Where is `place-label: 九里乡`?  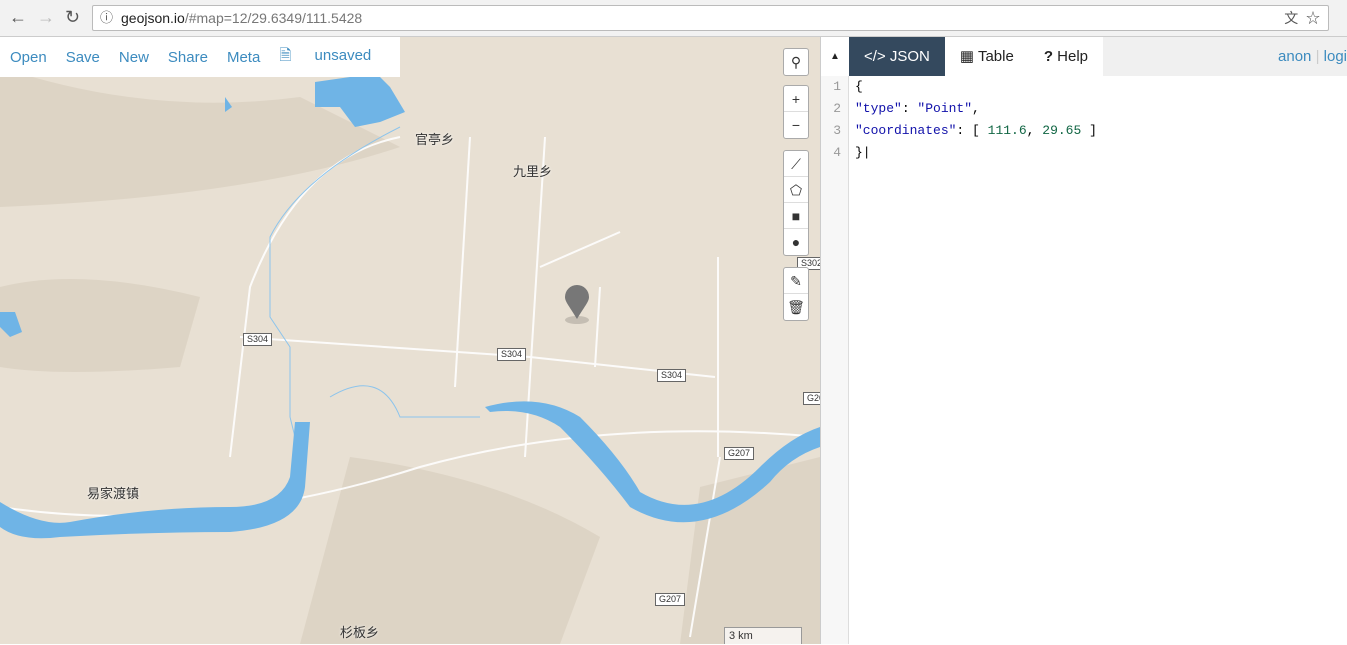 place-label: 九里乡 is located at coordinates (533, 171).